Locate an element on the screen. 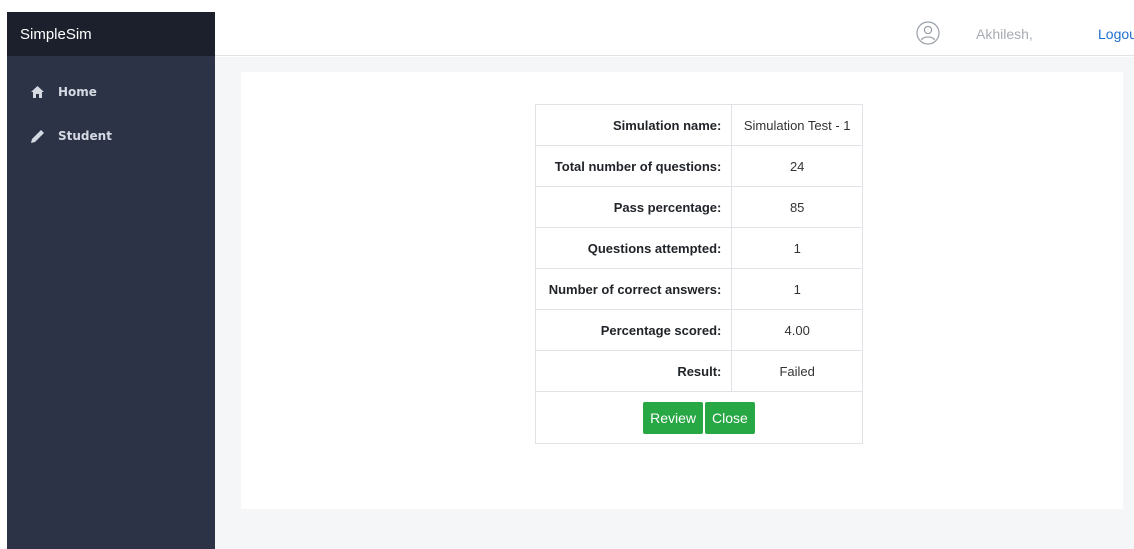 The height and width of the screenshot is (549, 1134). table-row: Pass percentage: 85 is located at coordinates (698, 207).